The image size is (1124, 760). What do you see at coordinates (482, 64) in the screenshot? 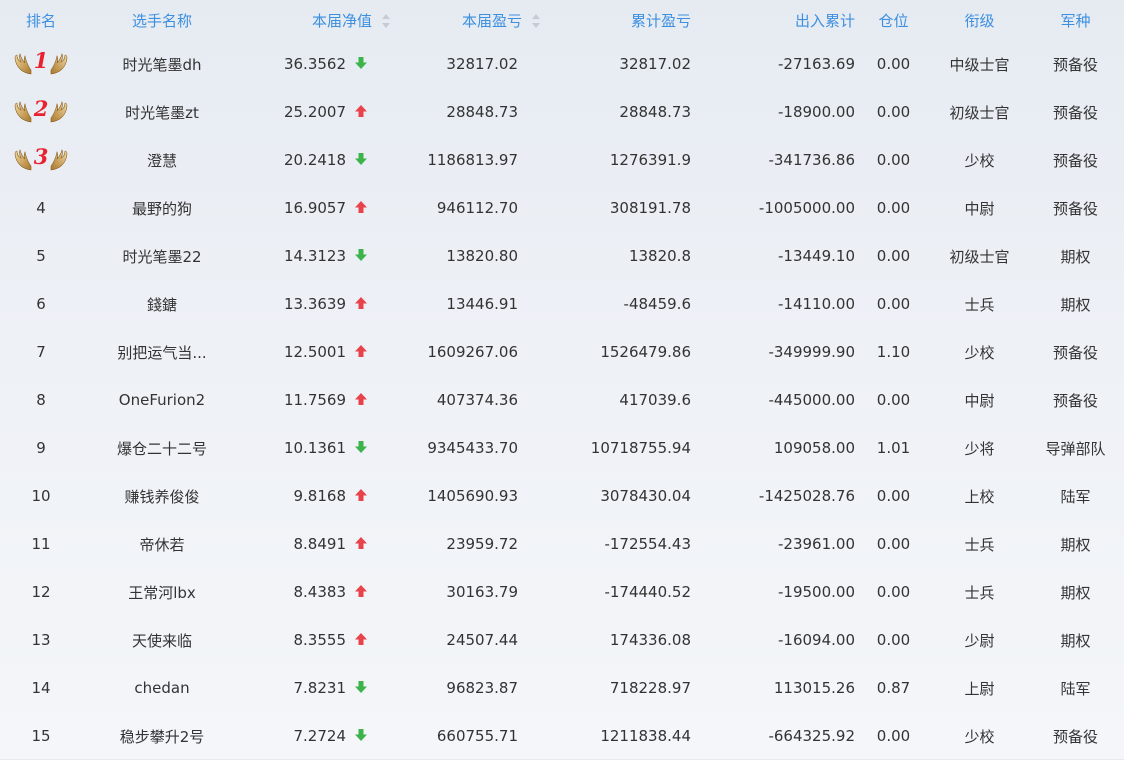
I see `season-pl-cell: 32817.02` at bounding box center [482, 64].